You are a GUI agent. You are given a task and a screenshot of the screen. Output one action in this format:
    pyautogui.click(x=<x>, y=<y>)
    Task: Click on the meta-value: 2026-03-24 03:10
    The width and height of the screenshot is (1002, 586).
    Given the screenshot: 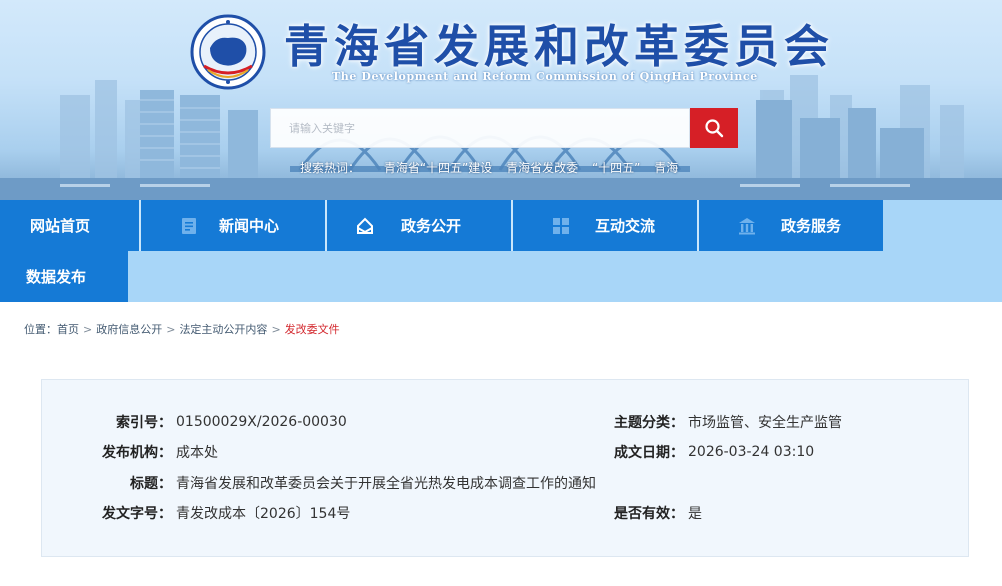 What is the action you would take?
    pyautogui.click(x=751, y=452)
    